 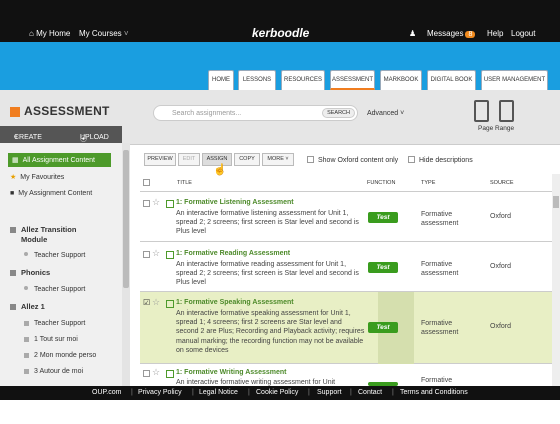 I want to click on search-box: Search assignments... SEARCH, so click(x=255, y=113).